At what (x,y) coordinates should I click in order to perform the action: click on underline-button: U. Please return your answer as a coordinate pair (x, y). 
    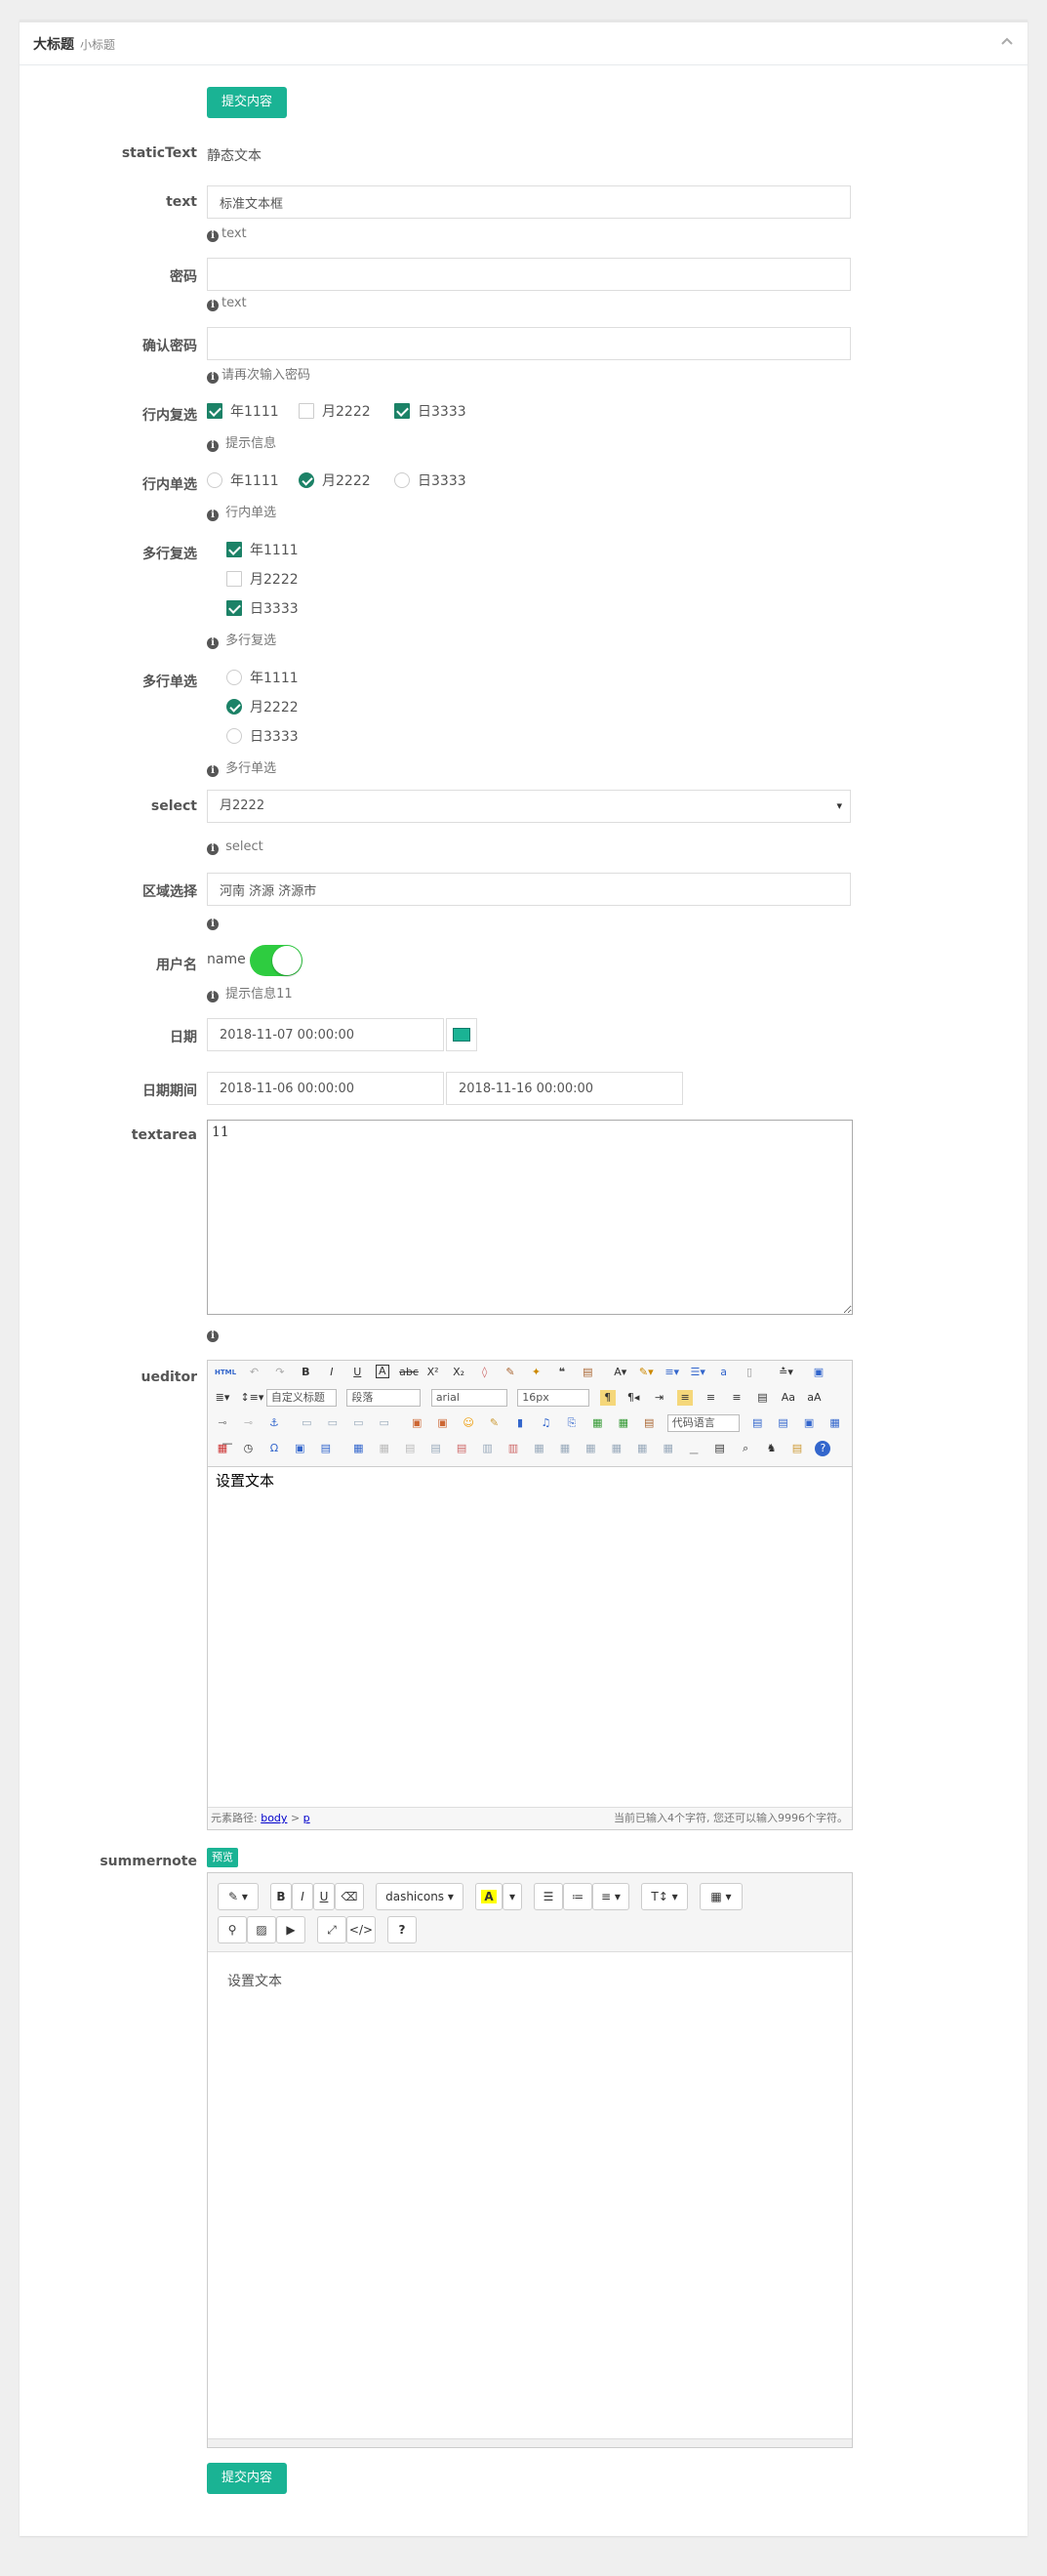
    Looking at the image, I should click on (324, 1896).